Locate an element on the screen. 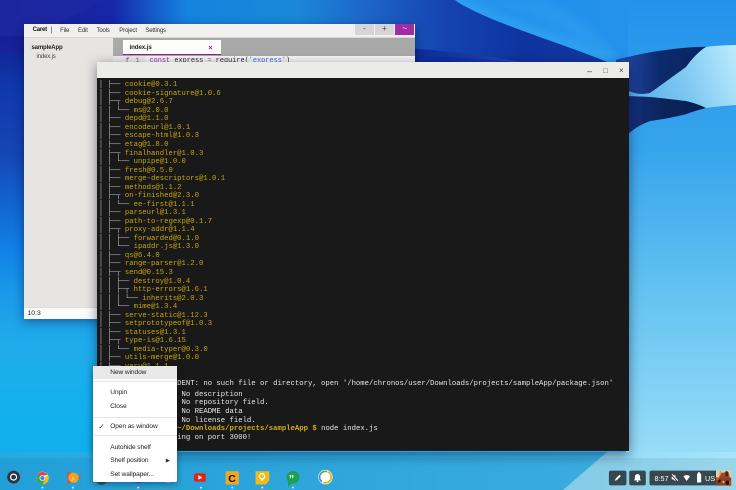  svg-text: C is located at coordinates (232, 479).